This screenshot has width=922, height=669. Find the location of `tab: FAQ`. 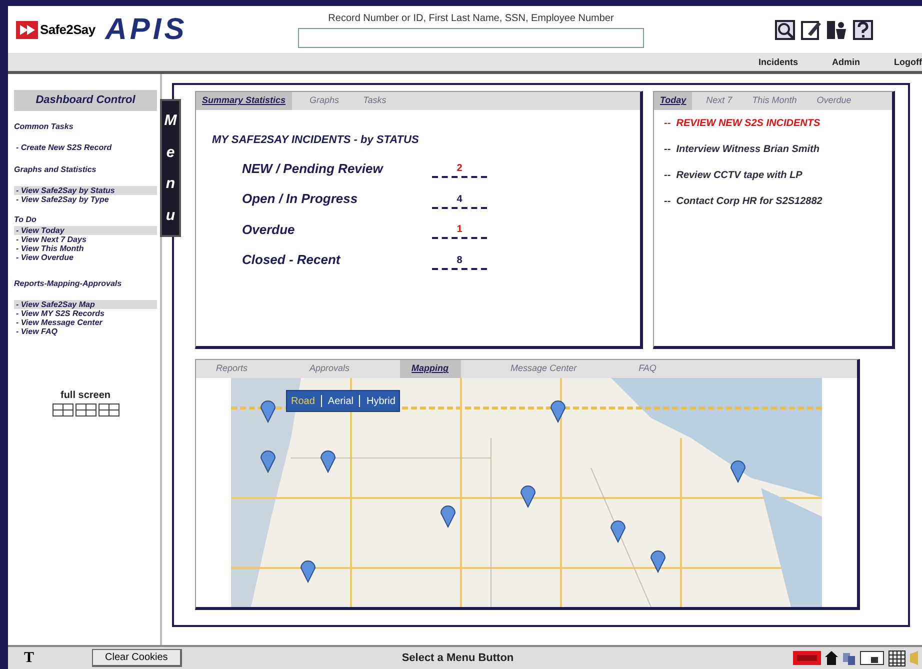

tab: FAQ is located at coordinates (647, 369).